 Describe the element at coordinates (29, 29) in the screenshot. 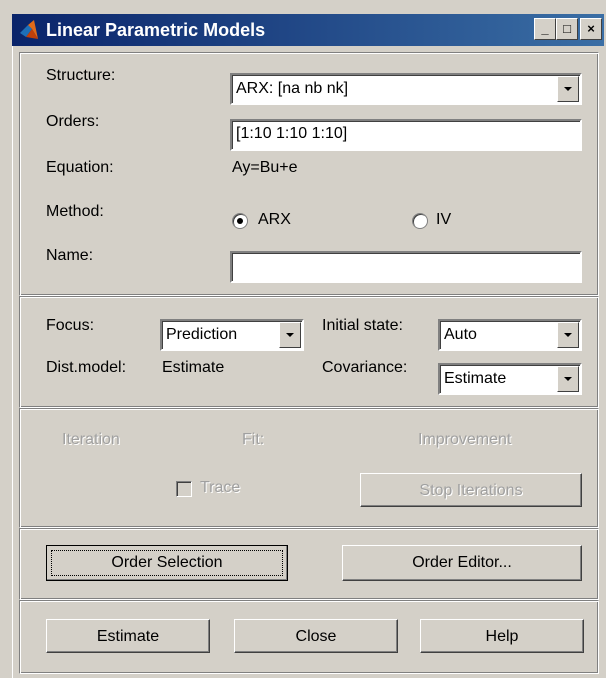

I see `matlab-logo-icon` at that location.